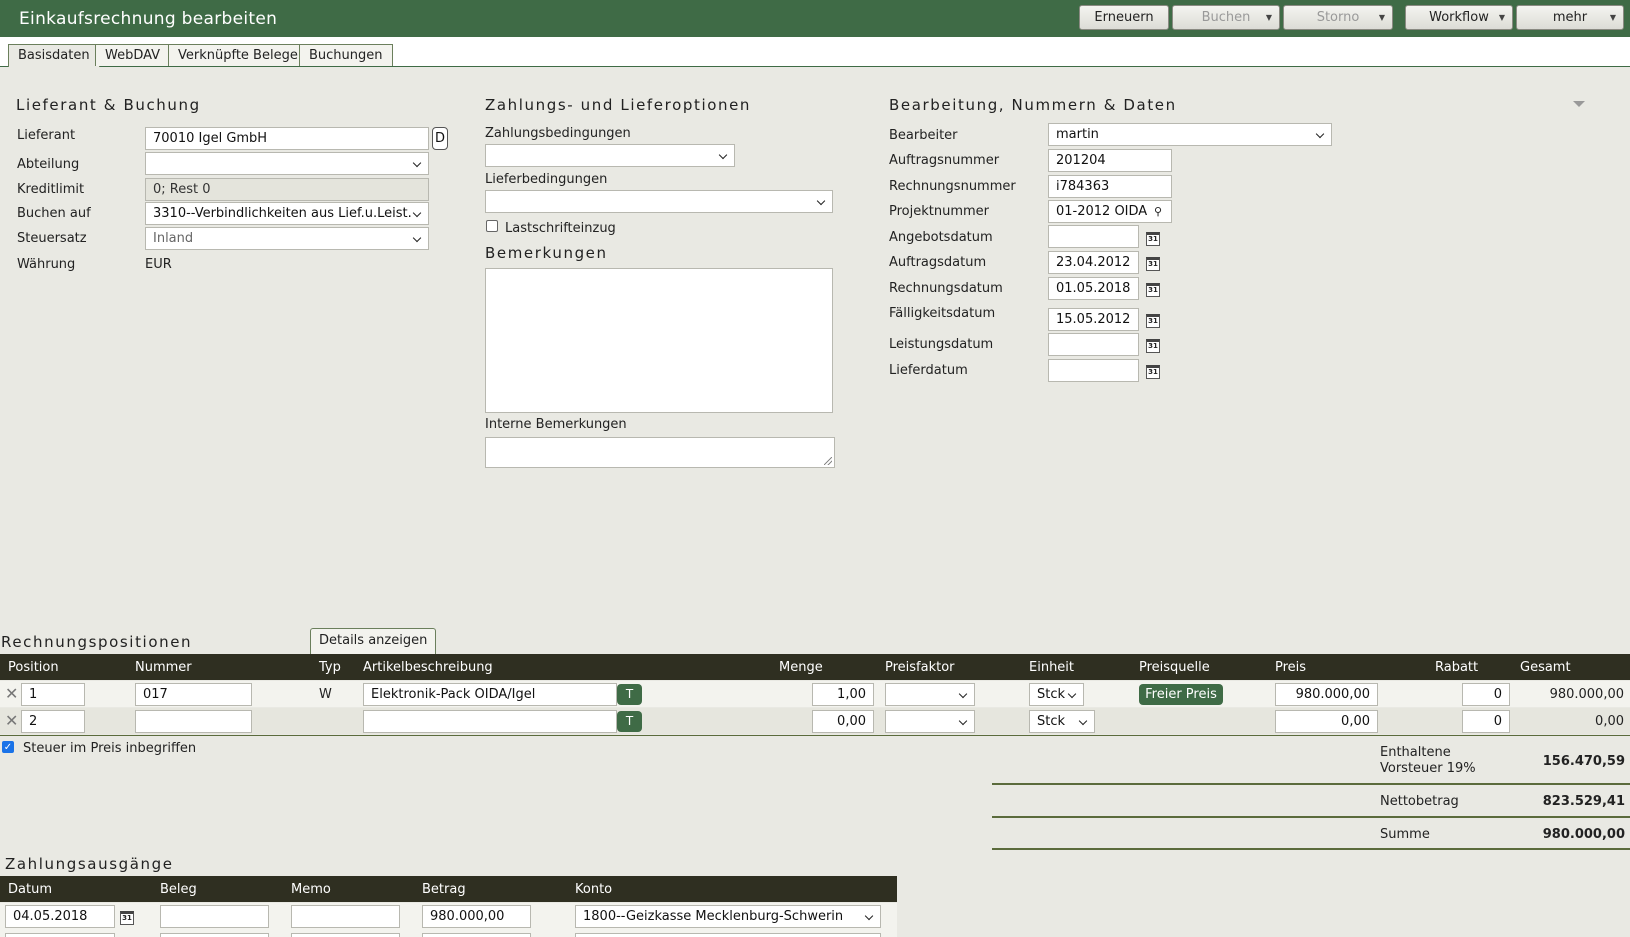 This screenshot has width=1630, height=937. What do you see at coordinates (1093, 236) in the screenshot?
I see `angebotsdatum-input` at bounding box center [1093, 236].